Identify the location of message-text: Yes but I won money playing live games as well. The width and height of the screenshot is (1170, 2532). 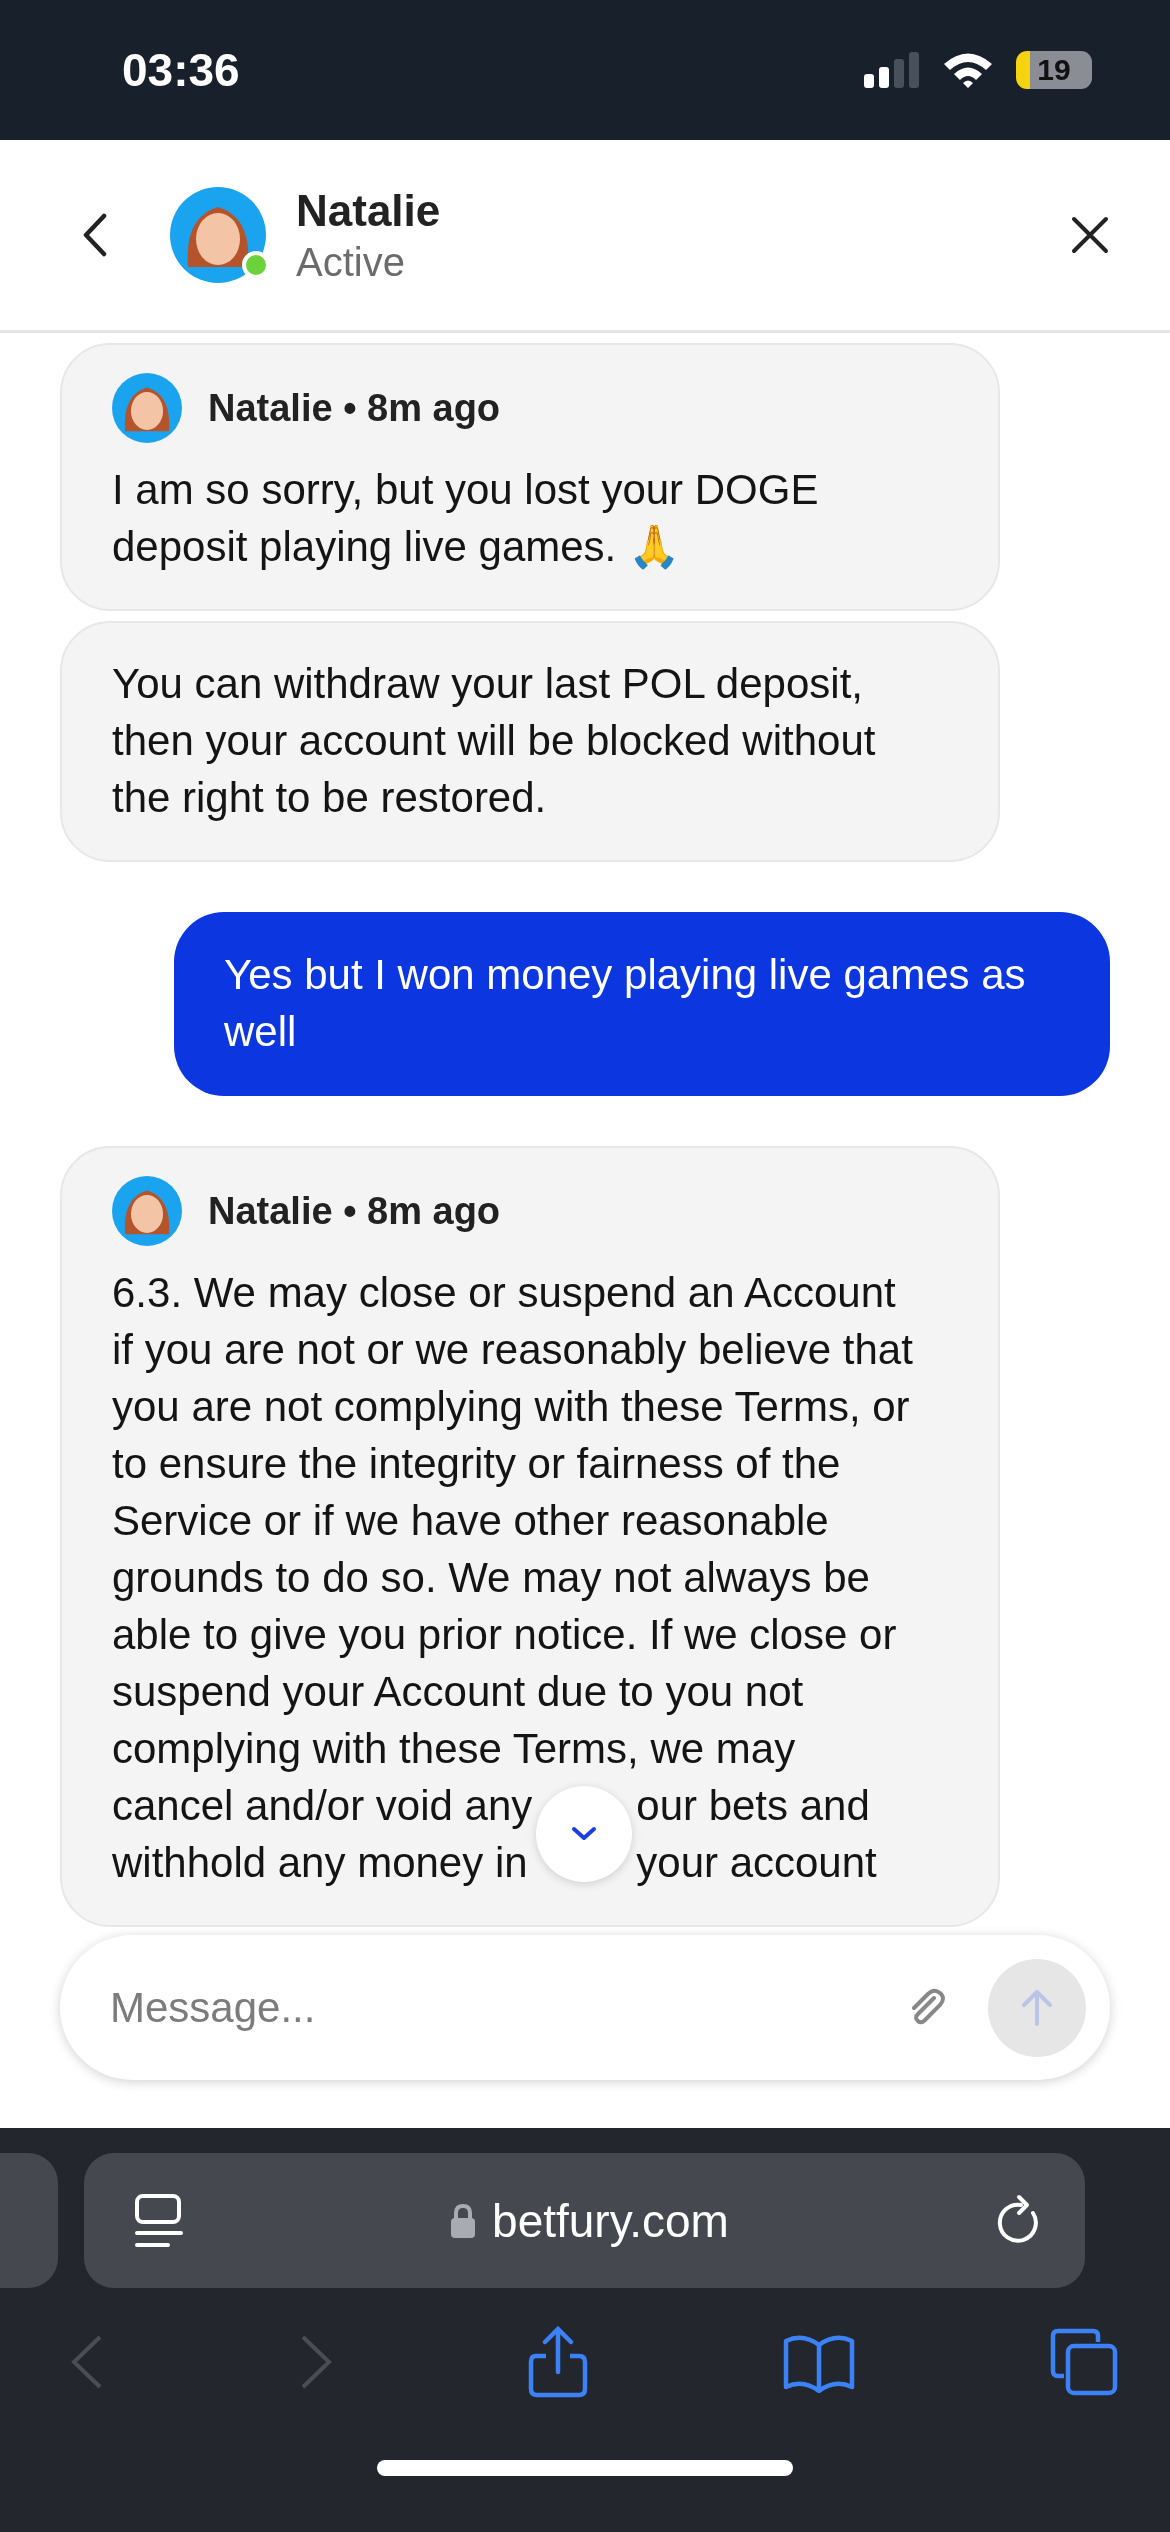
(625, 1003).